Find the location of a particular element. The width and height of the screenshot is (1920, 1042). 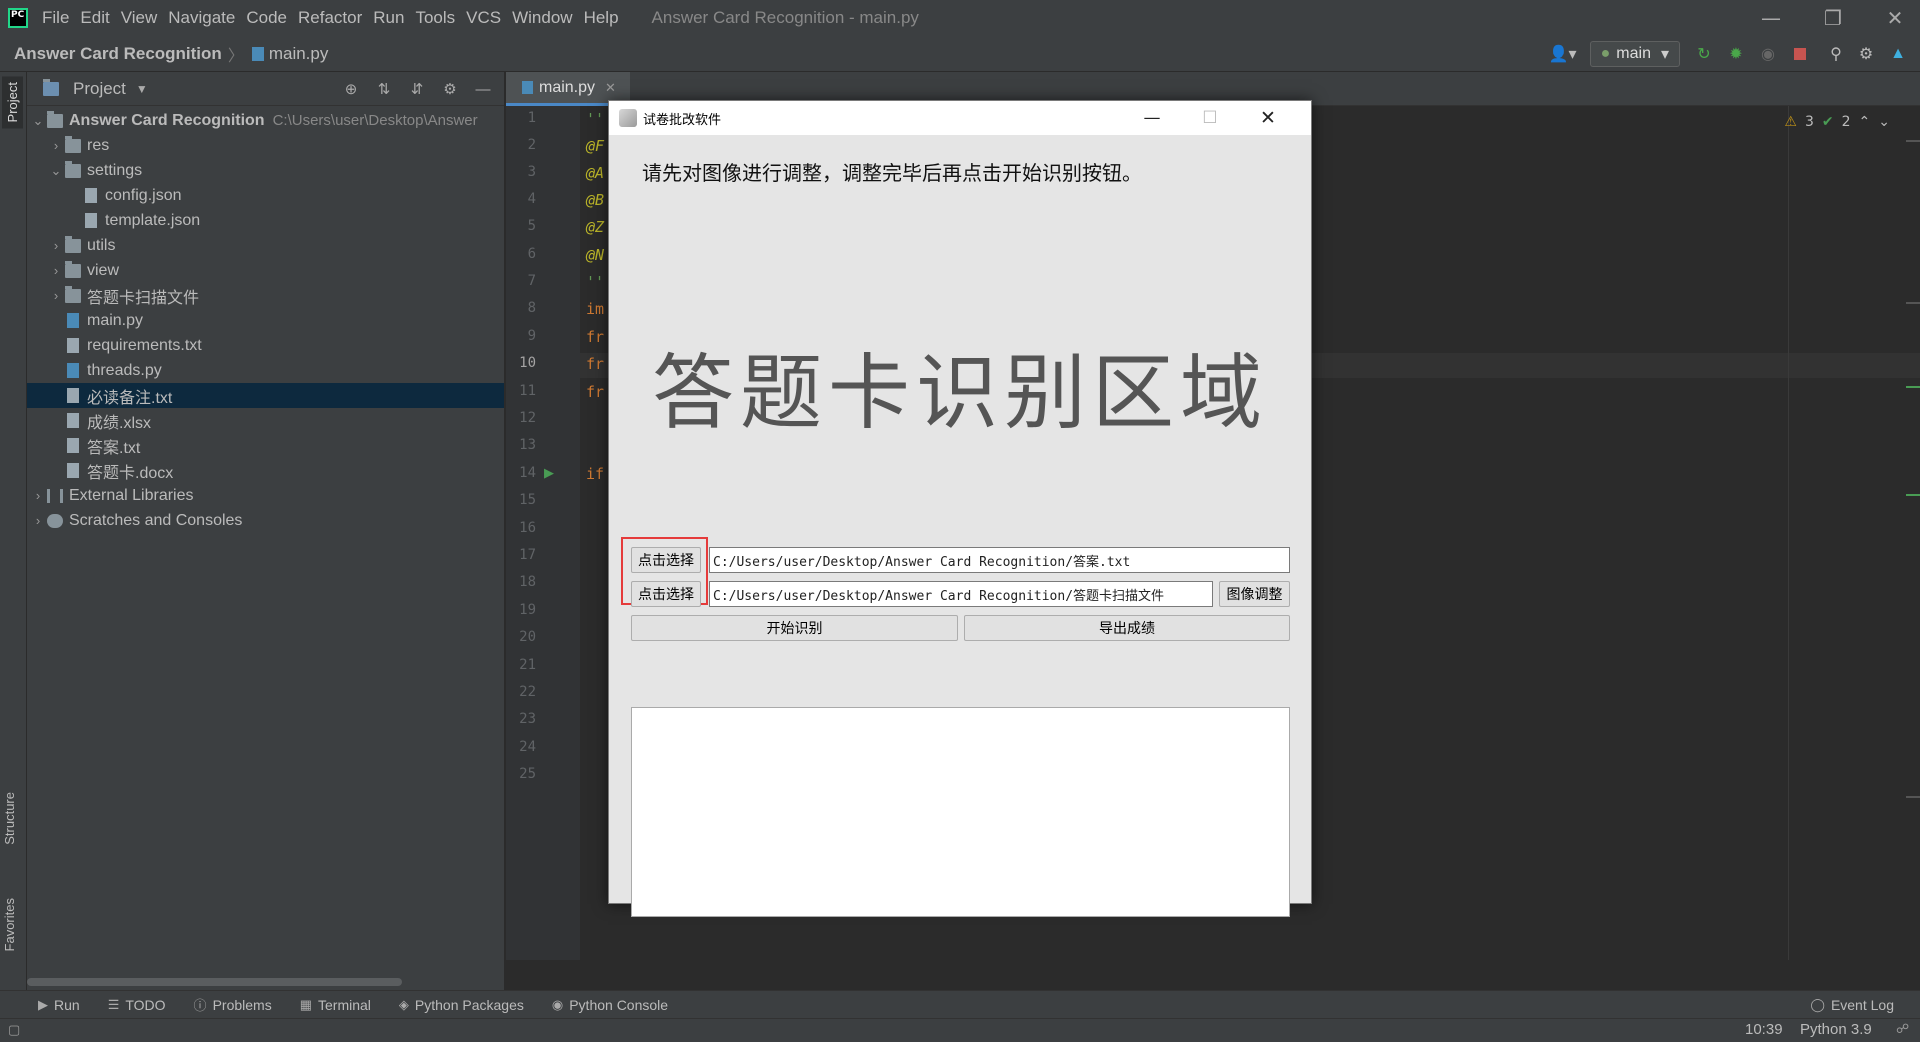

select-scan-button: 点击选择 is located at coordinates (666, 594).